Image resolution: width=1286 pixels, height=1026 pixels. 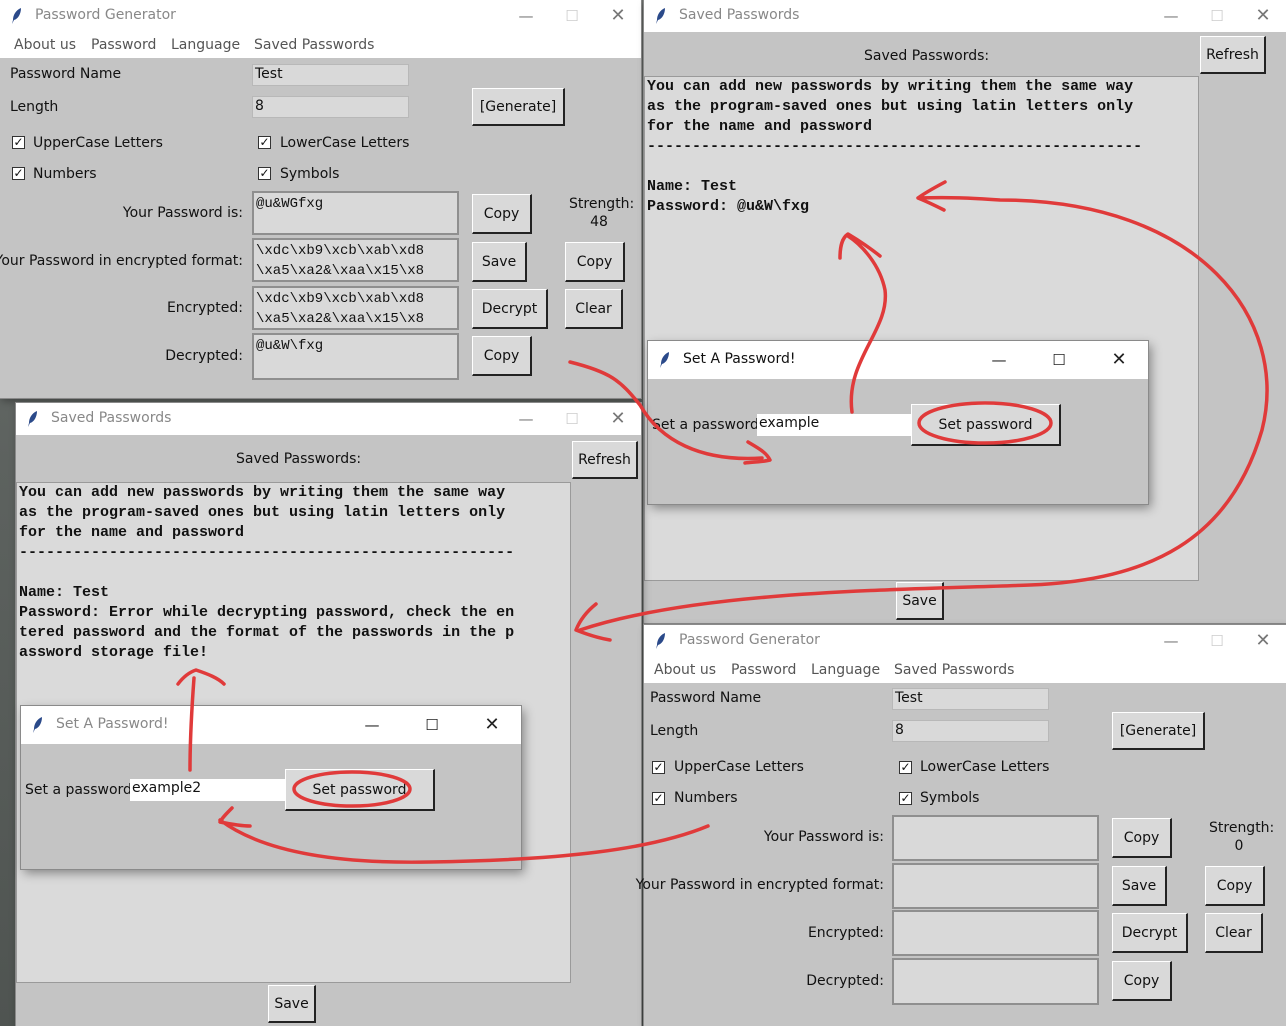 What do you see at coordinates (355, 356) in the screenshot?
I see `decrypted-output: @u&W\fxg` at bounding box center [355, 356].